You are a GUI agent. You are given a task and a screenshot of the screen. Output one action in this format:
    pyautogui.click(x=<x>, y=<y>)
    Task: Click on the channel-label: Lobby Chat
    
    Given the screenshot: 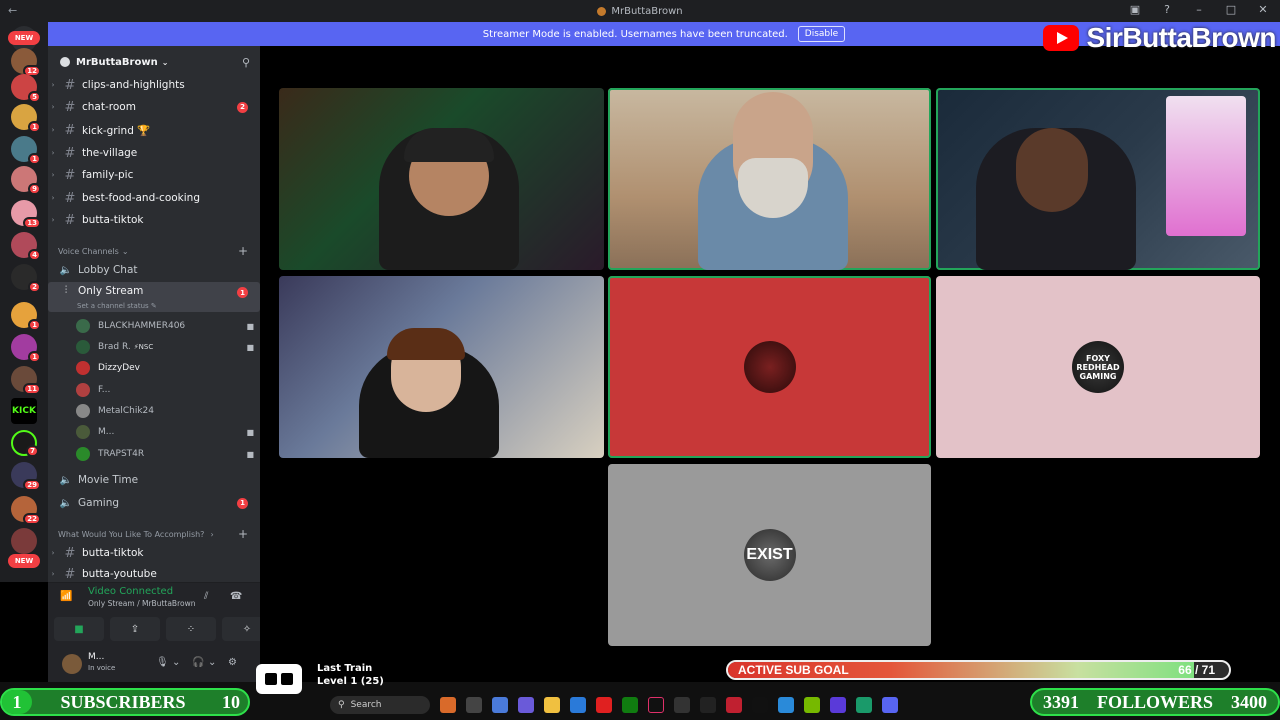 What is the action you would take?
    pyautogui.click(x=108, y=270)
    